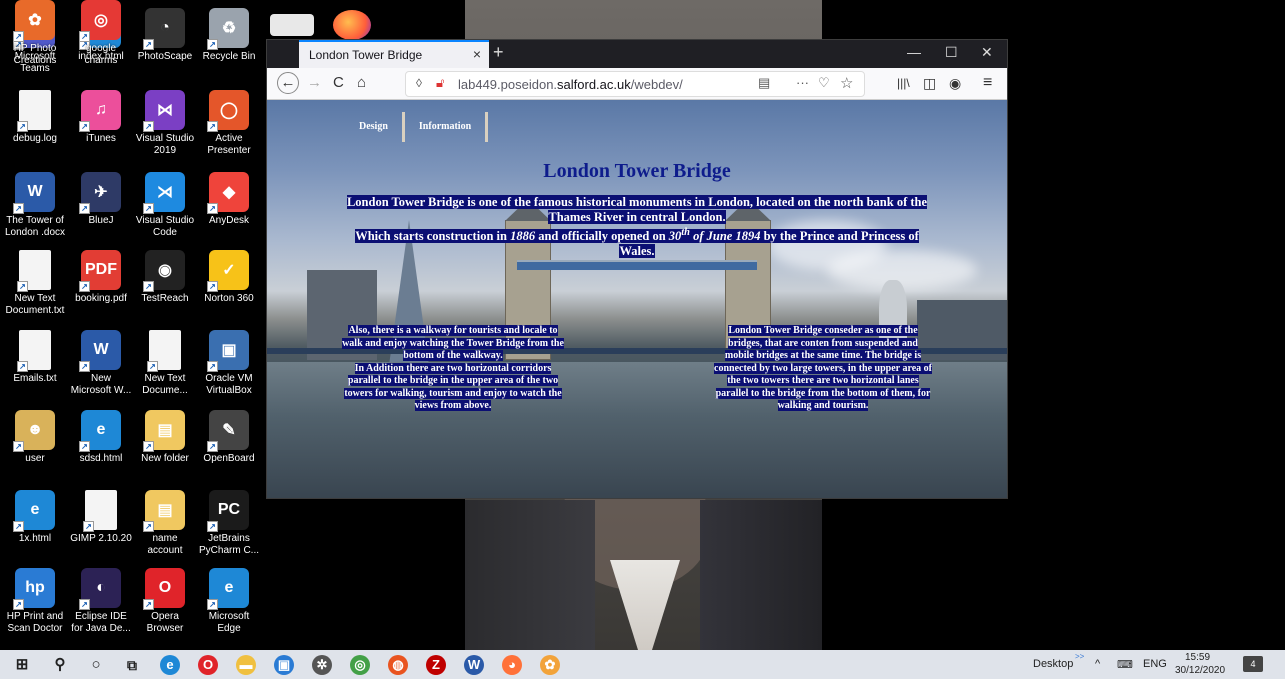 Image resolution: width=1285 pixels, height=679 pixels. What do you see at coordinates (34, 589) in the screenshot?
I see `app-icon: hp ↗` at bounding box center [34, 589].